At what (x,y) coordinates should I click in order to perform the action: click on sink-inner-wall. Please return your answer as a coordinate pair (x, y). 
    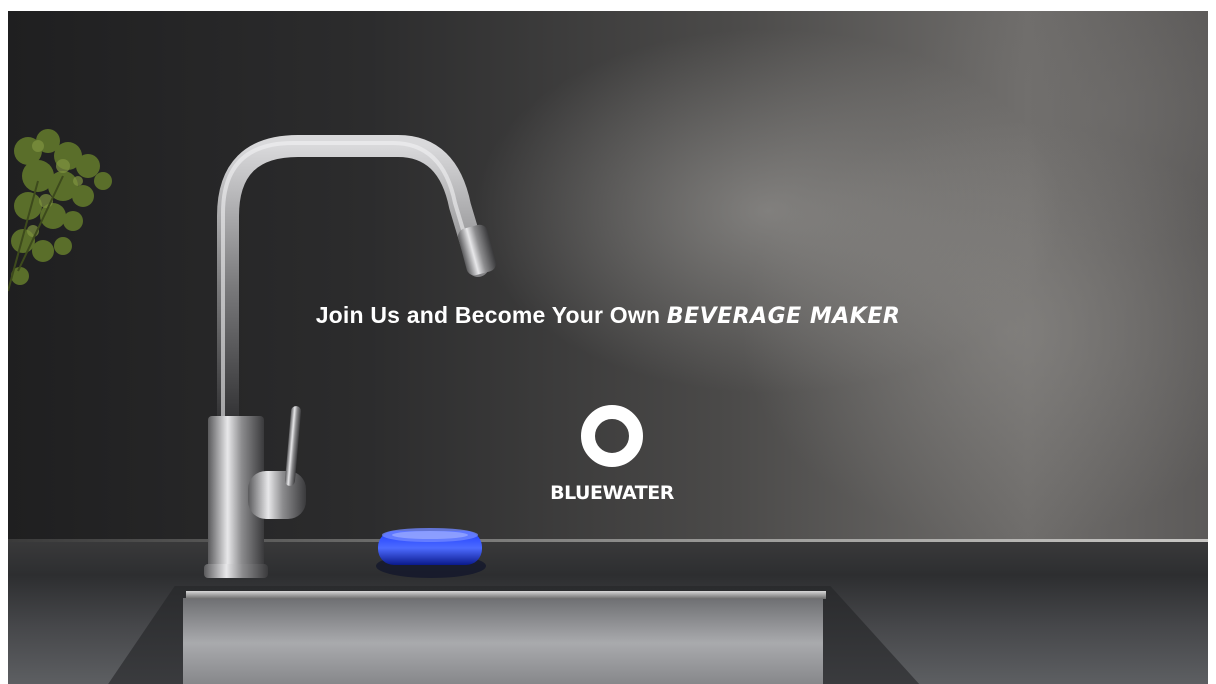
    Looking at the image, I should click on (503, 641).